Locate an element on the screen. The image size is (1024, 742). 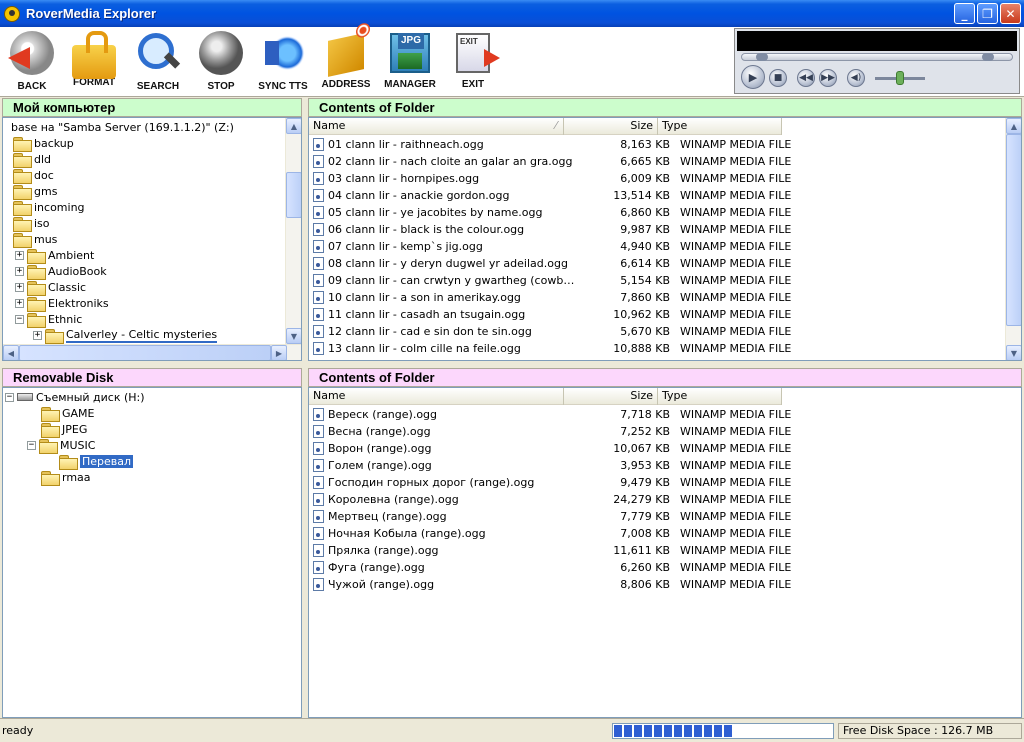
tree-item-calverley: + Calverley - Celtic mysteries is located at coordinates (125, 335).